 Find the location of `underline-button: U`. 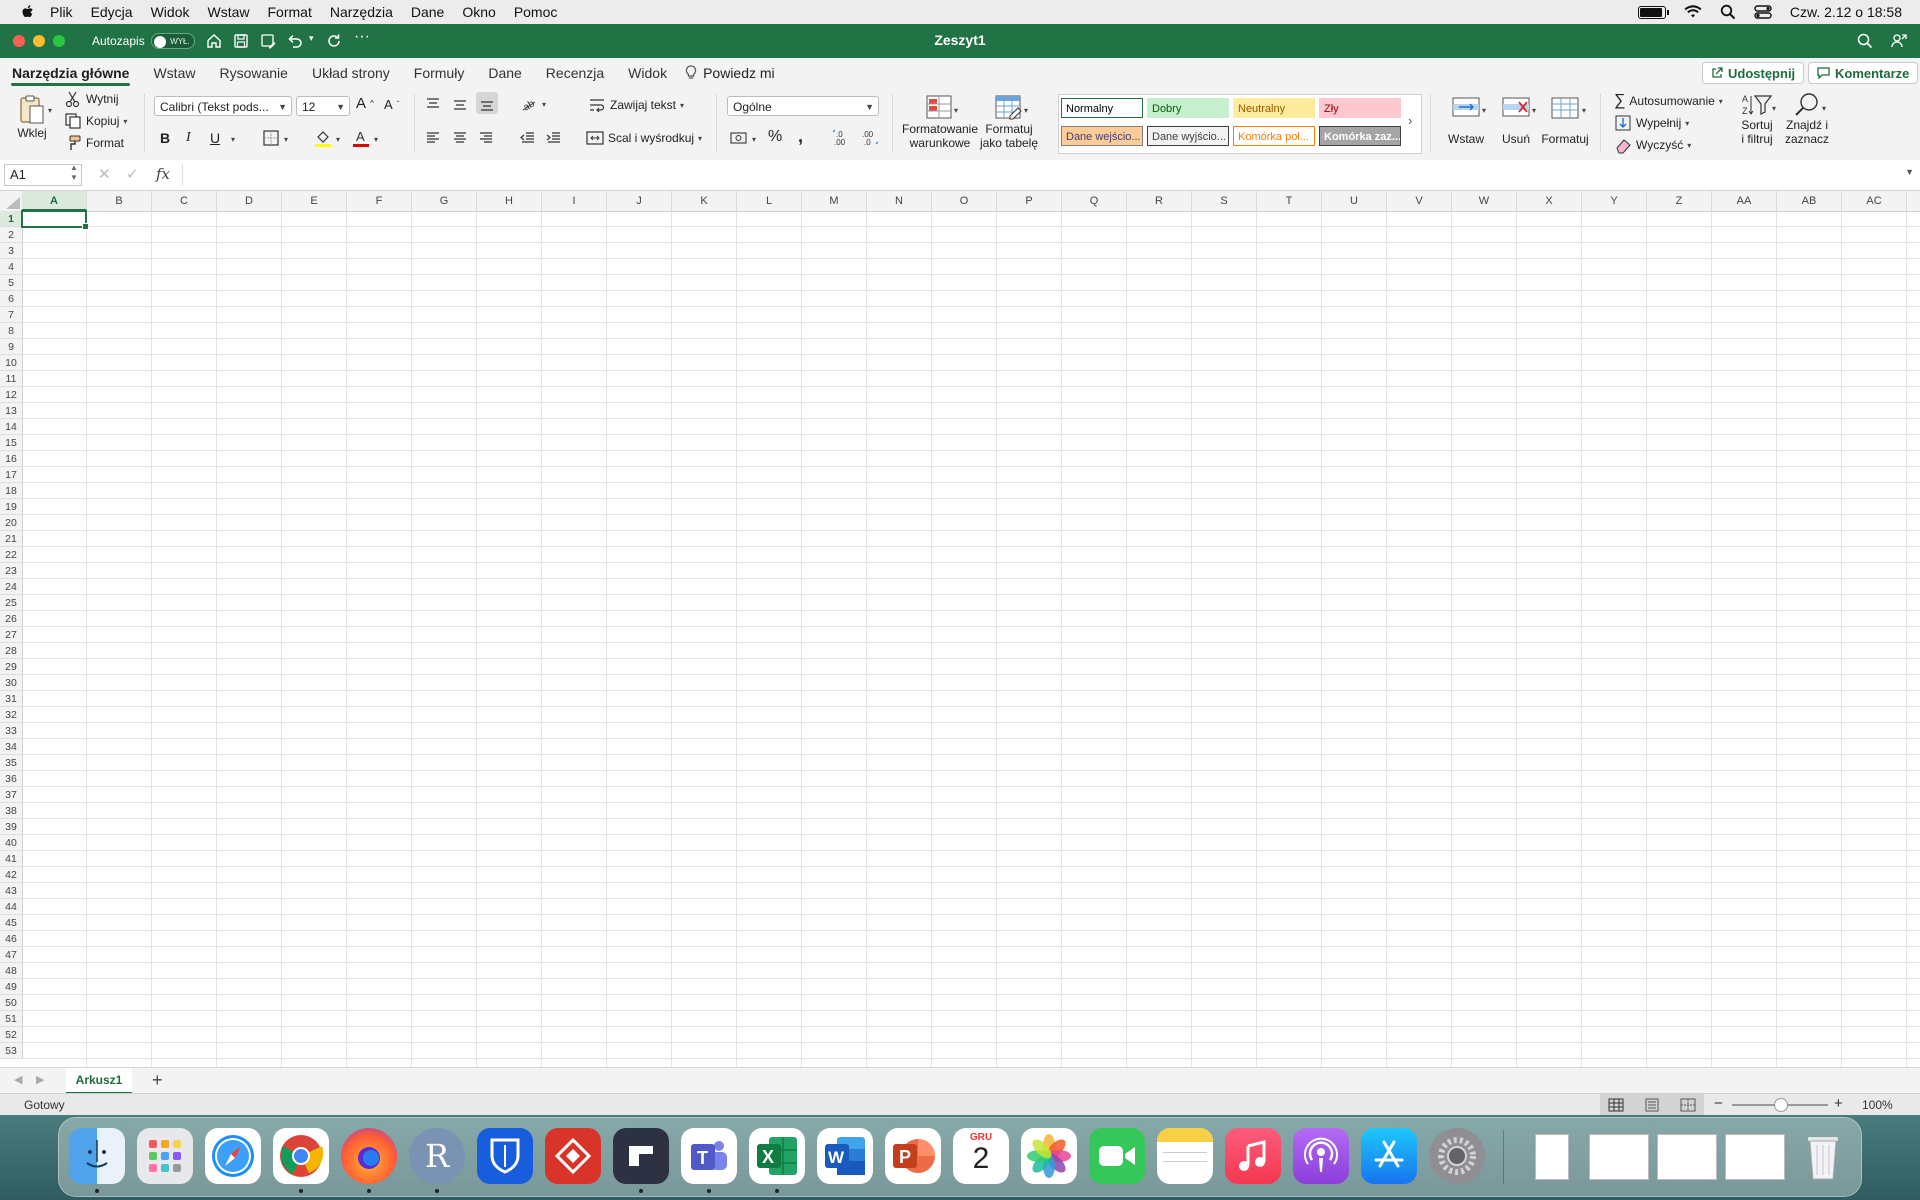

underline-button: U is located at coordinates (215, 138).